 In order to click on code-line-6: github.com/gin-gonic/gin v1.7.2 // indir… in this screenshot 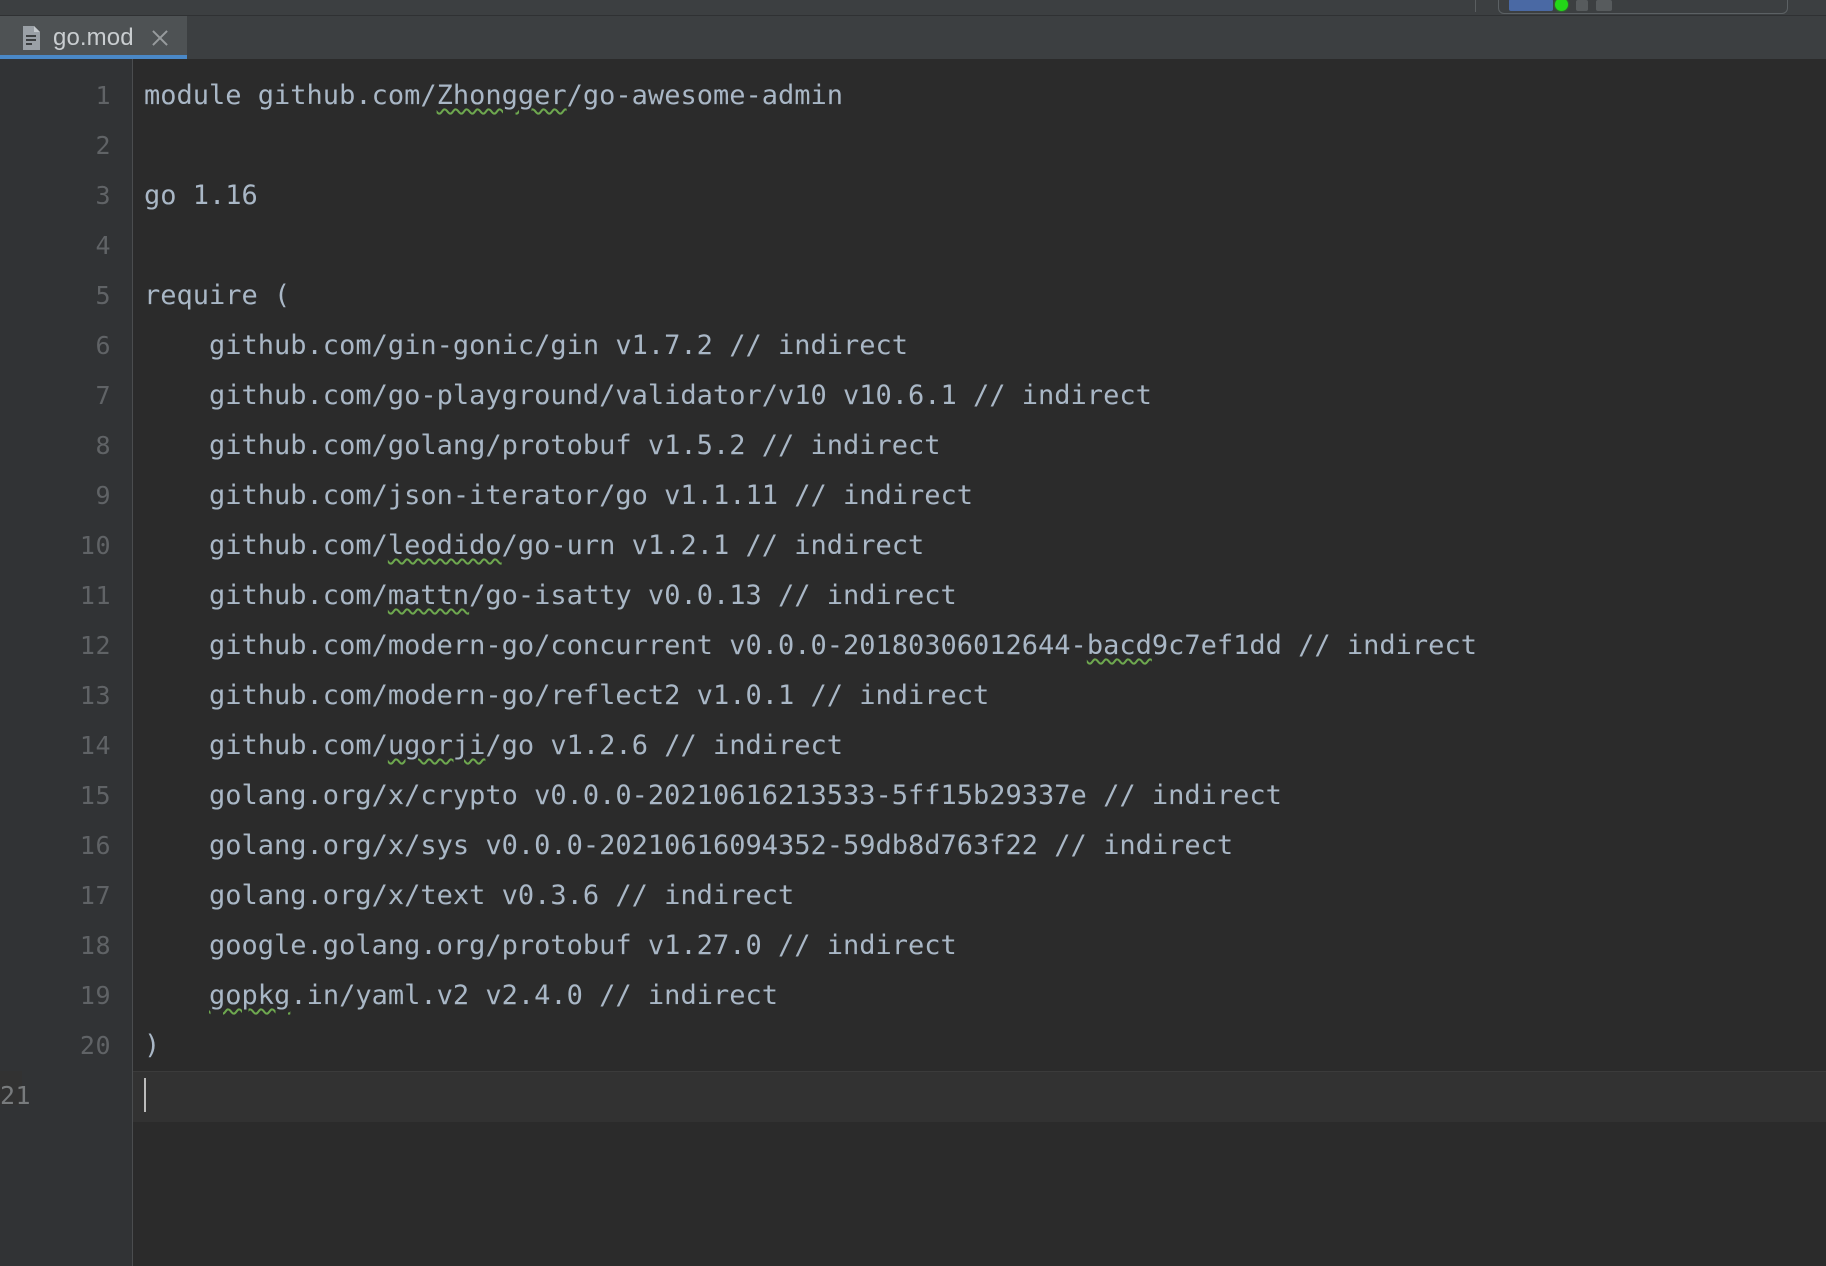, I will do `click(979, 346)`.